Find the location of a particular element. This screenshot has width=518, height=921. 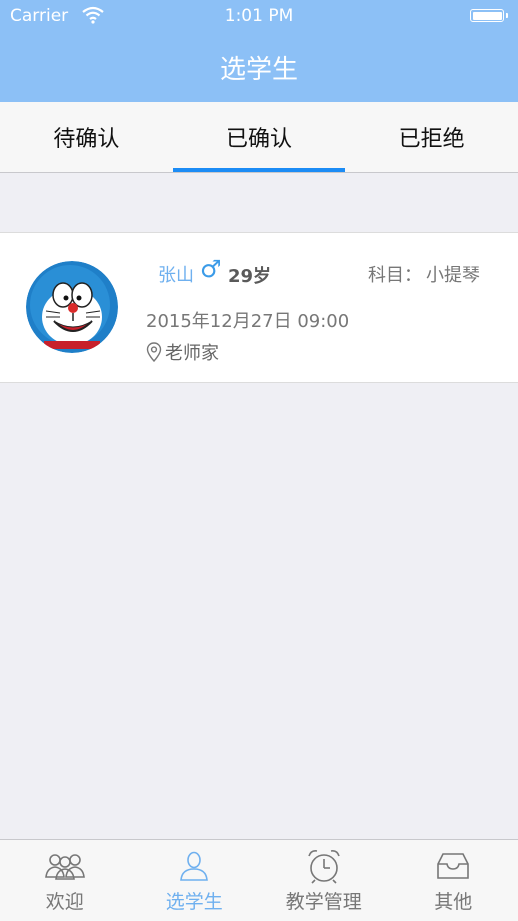

people-icon is located at coordinates (65, 866).